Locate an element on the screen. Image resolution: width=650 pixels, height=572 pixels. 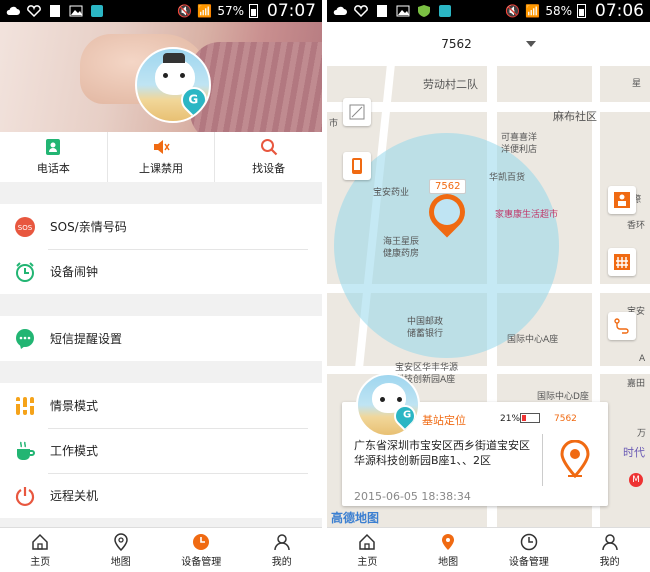
fence-icon is located at coordinates (622, 262).